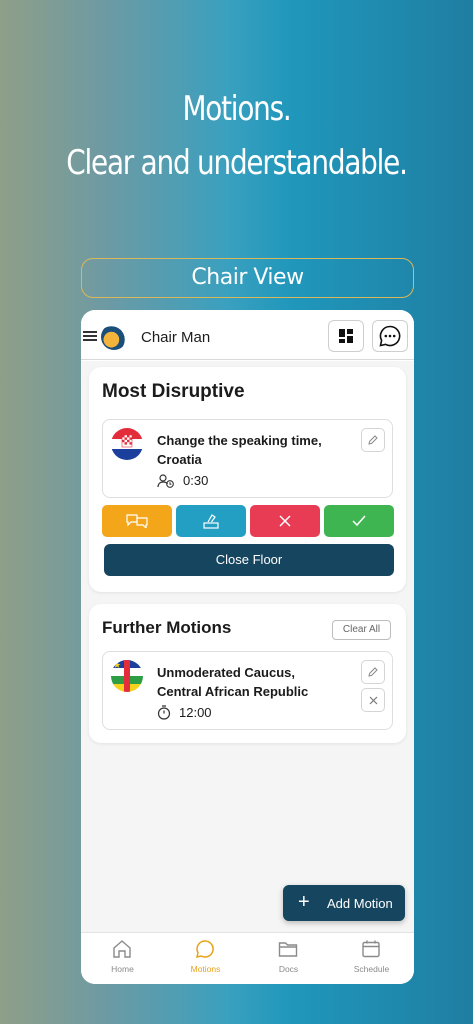  Describe the element at coordinates (247, 335) in the screenshot. I see `top-bar: Chair Man` at that location.